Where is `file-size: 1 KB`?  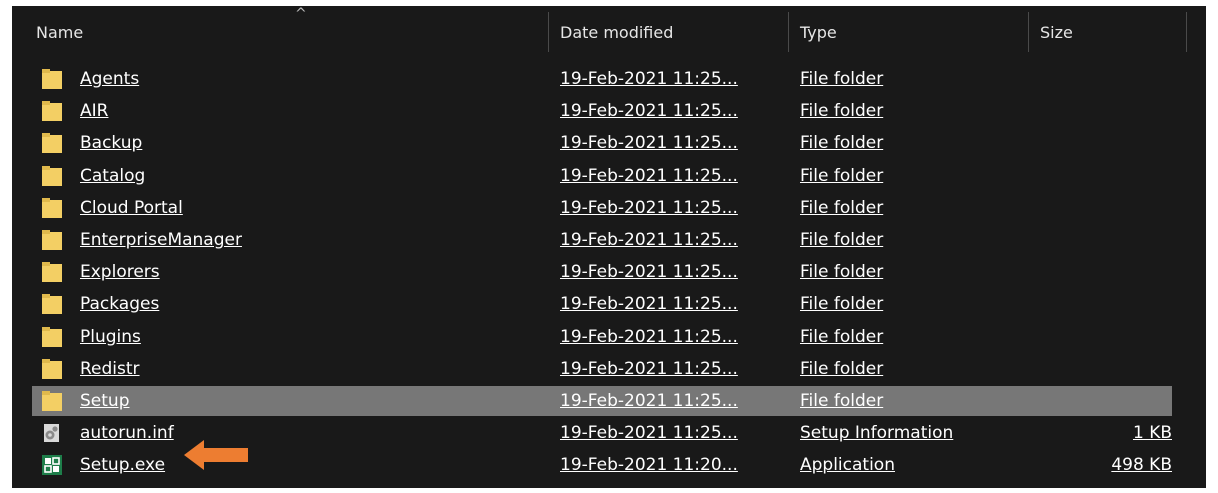
file-size: 1 KB is located at coordinates (1152, 433).